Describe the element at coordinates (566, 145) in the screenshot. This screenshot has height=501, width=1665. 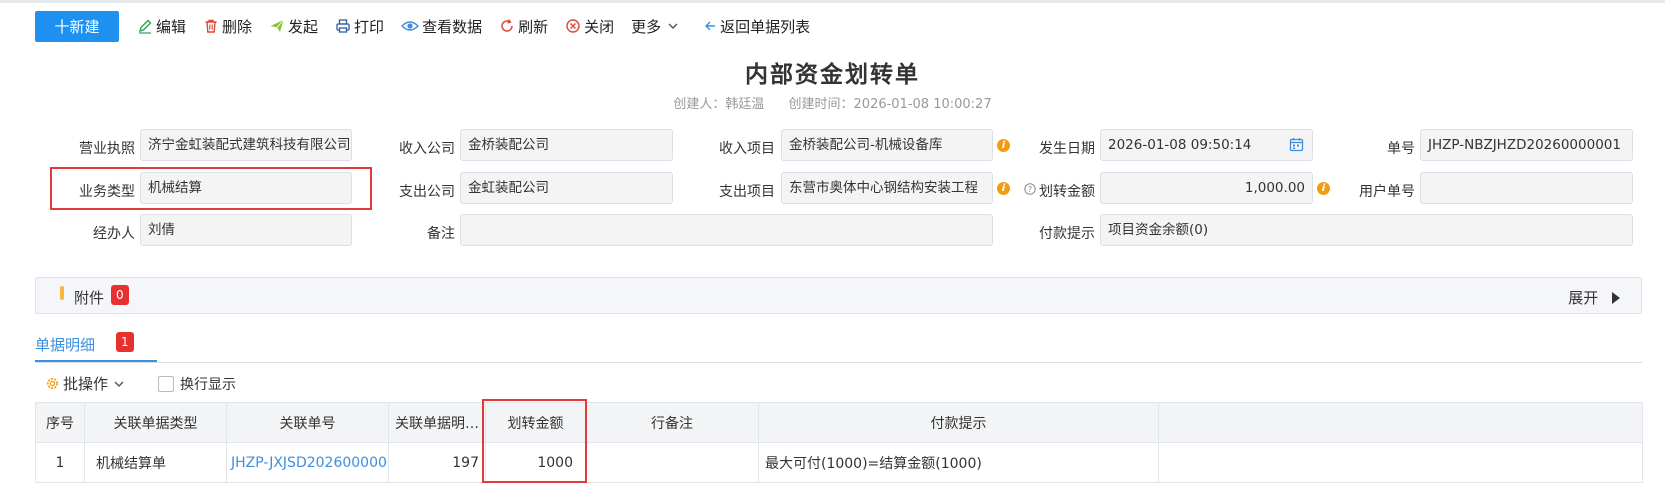
I see `income-company-field: 金桥装配公司` at that location.